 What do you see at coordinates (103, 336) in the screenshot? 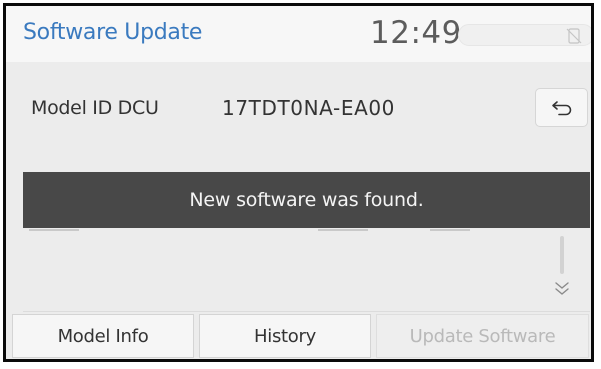
I see `model-info-button: Model Info` at bounding box center [103, 336].